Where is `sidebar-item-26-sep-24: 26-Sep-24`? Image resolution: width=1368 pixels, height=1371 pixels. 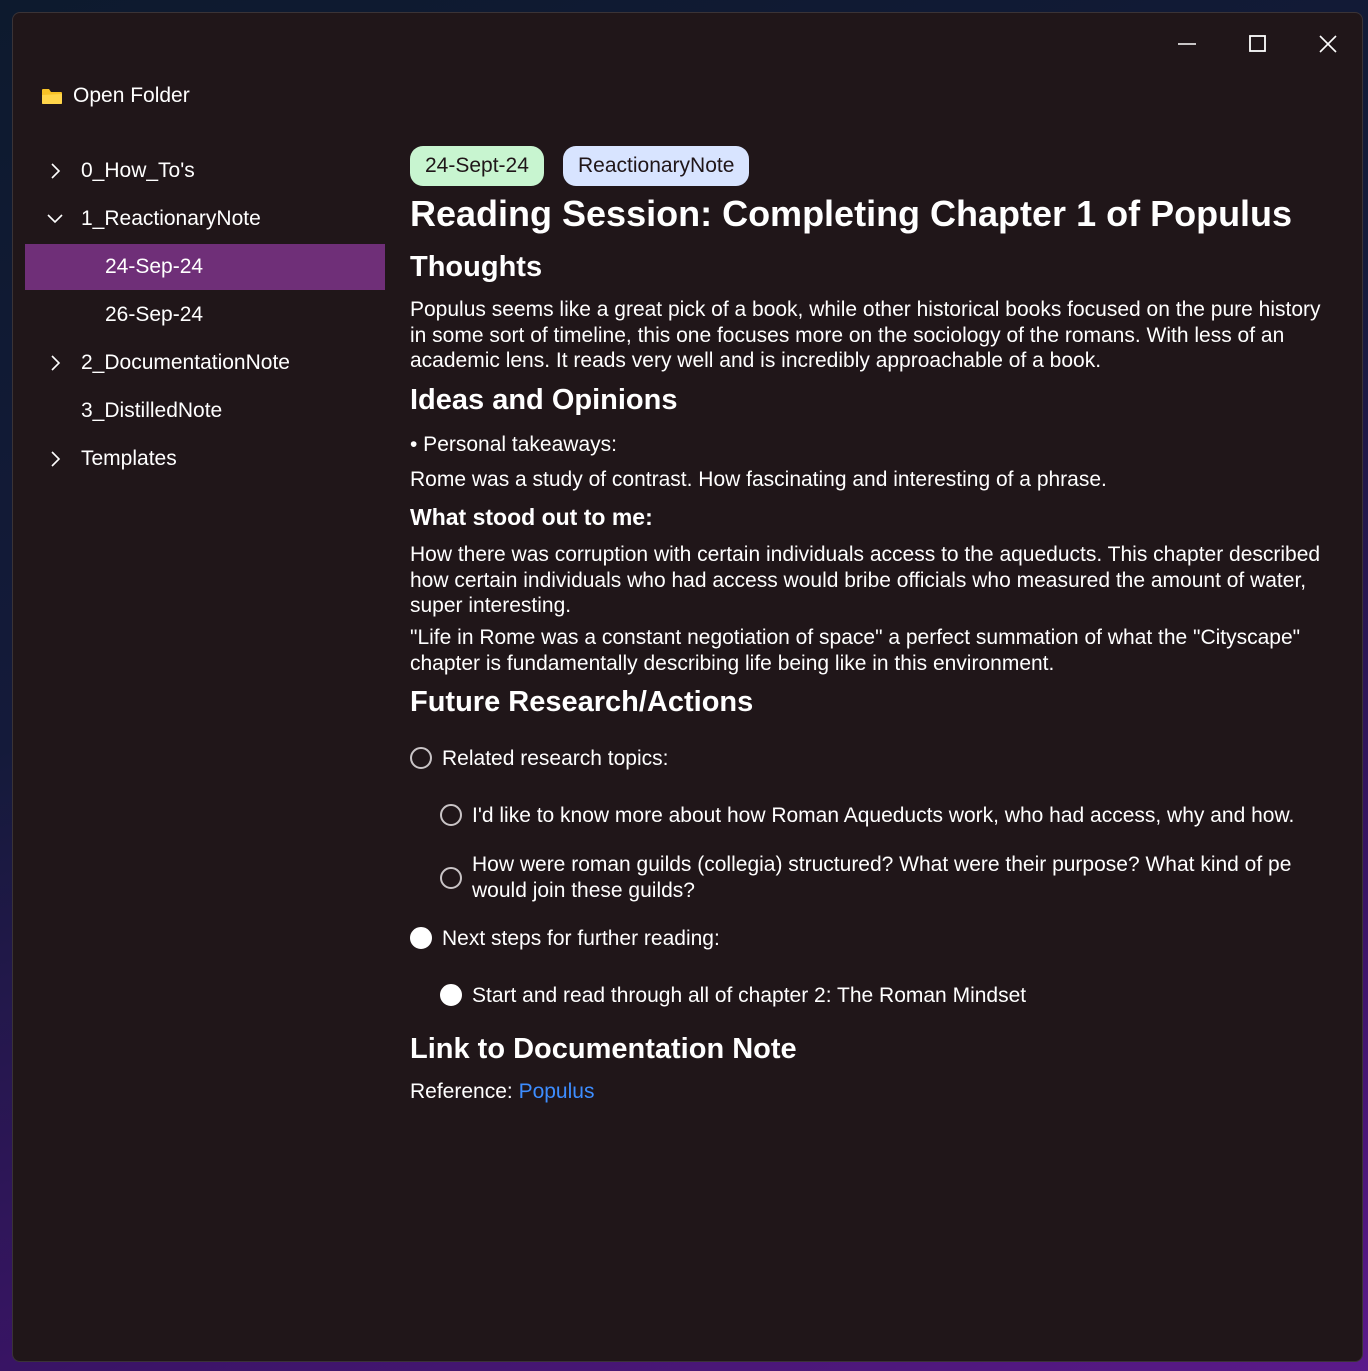 sidebar-item-26-sep-24: 26-Sep-24 is located at coordinates (205, 315).